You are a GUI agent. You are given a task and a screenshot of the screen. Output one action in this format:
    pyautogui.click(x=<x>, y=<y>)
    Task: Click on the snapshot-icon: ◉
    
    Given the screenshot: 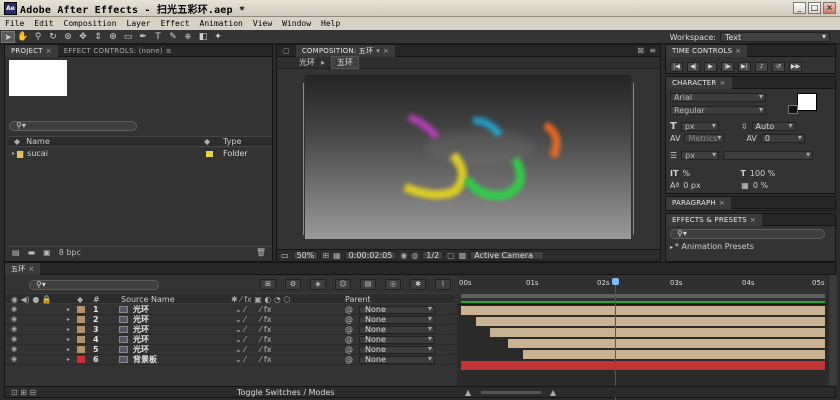 What is the action you would take?
    pyautogui.click(x=403, y=255)
    